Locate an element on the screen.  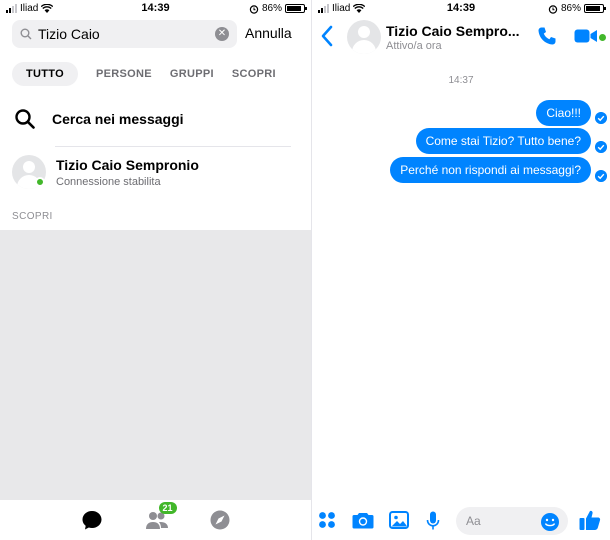
contact-name: Tizio Caio Sempronio is located at coordinates (127, 164).